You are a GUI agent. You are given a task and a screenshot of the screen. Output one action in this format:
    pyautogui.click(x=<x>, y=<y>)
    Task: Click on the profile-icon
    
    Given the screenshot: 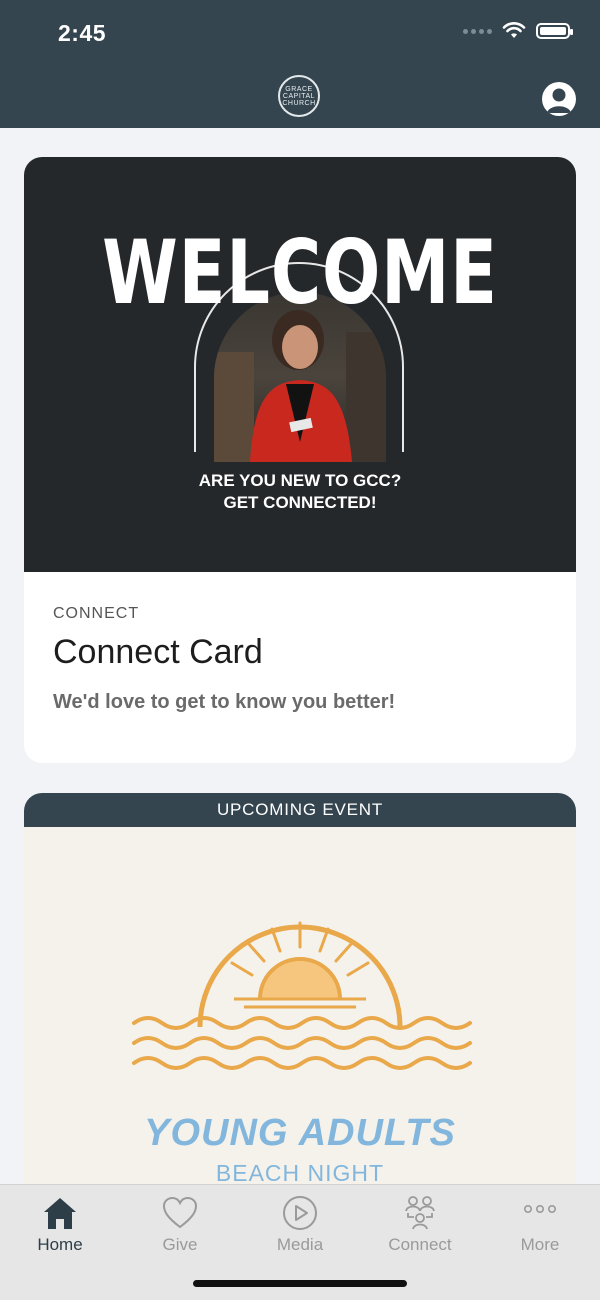 What is the action you would take?
    pyautogui.click(x=559, y=100)
    